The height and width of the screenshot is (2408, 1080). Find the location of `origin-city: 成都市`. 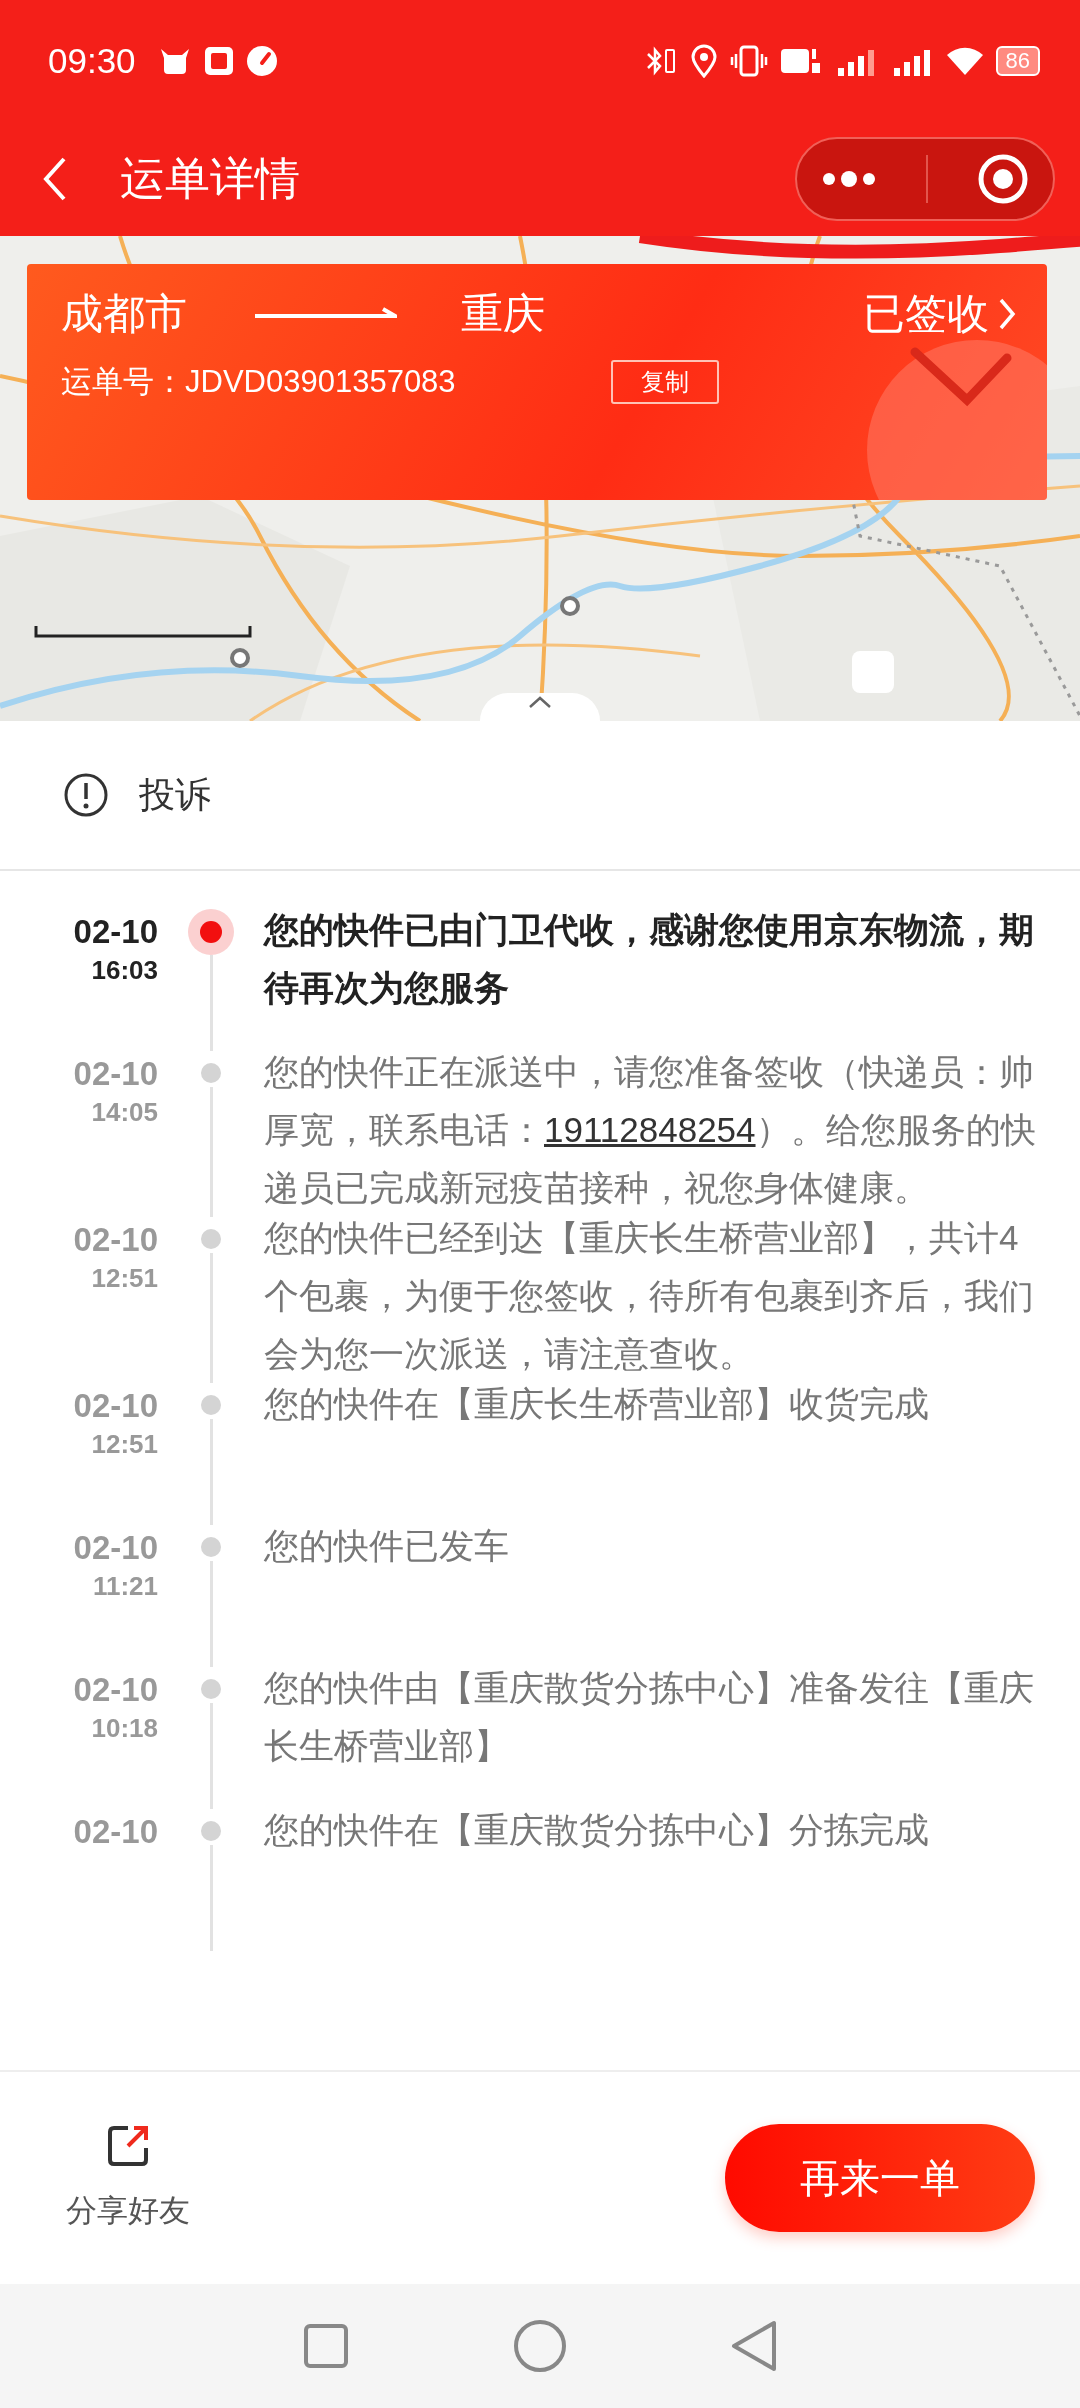

origin-city: 成都市 is located at coordinates (124, 314).